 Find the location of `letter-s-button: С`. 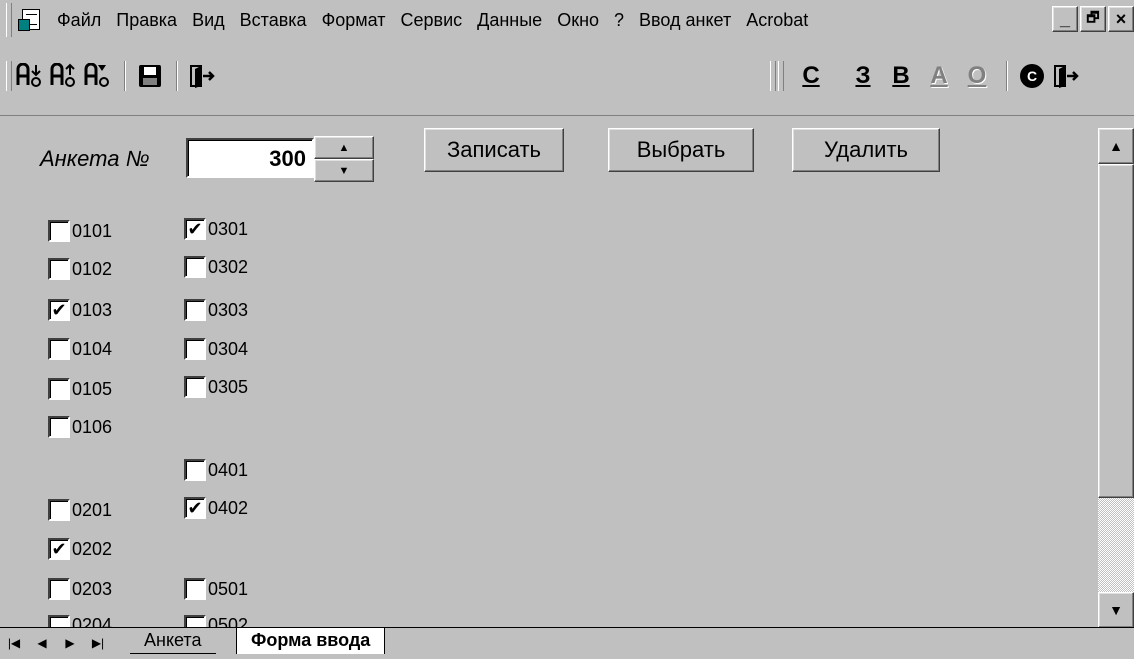

letter-s-button: С is located at coordinates (811, 76).